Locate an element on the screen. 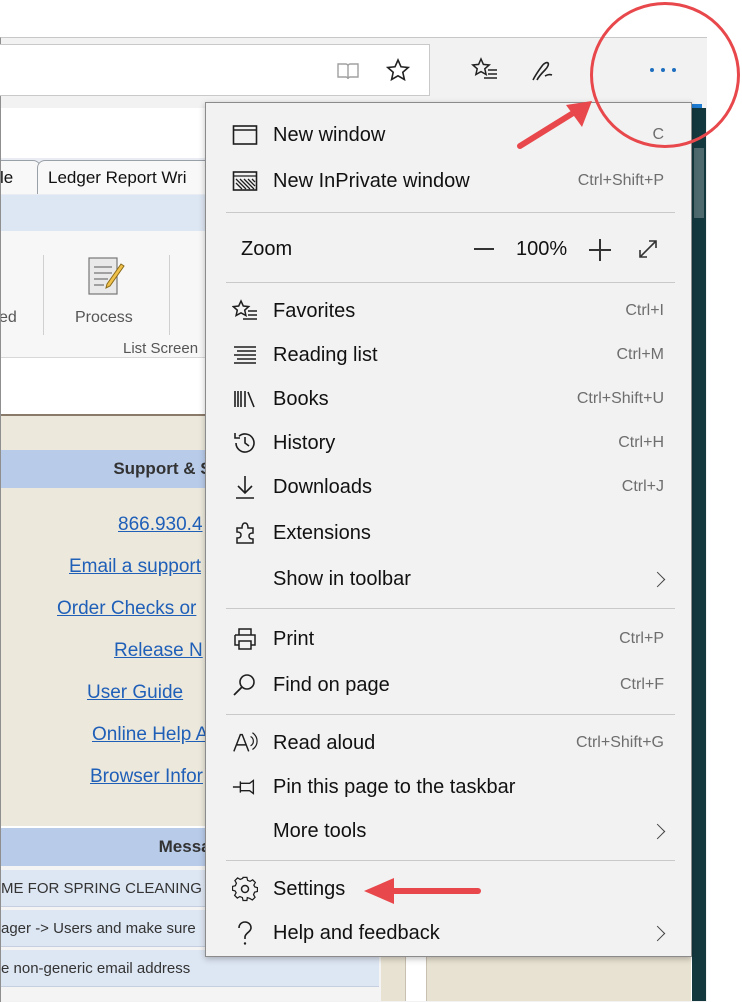 The height and width of the screenshot is (1002, 742). menu-item-label: Books is located at coordinates (301, 398).